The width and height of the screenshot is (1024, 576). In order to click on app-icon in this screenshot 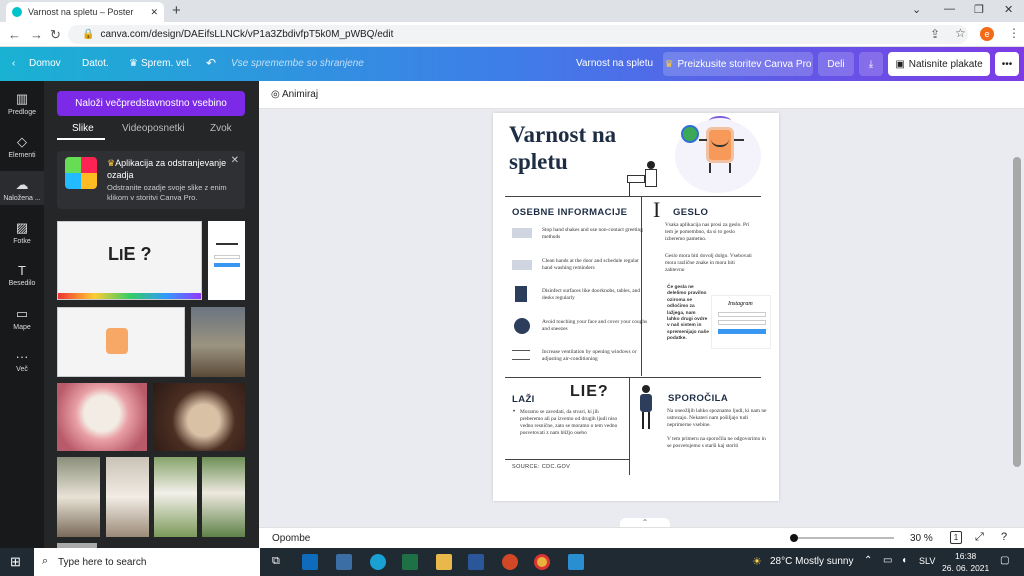, I will do `click(576, 562)`.